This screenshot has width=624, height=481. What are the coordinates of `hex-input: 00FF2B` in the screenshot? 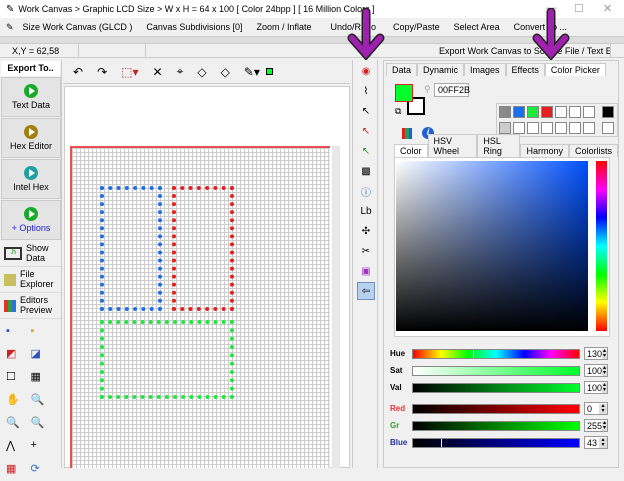 It's located at (452, 90).